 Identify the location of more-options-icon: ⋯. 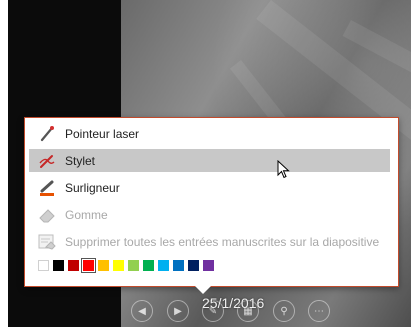
(319, 311).